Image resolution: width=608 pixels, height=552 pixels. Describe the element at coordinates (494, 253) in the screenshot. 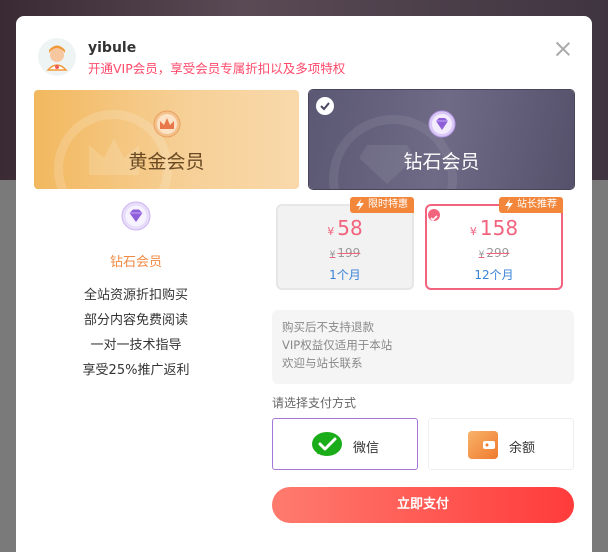

I see `plan-original-price: ¥299` at that location.